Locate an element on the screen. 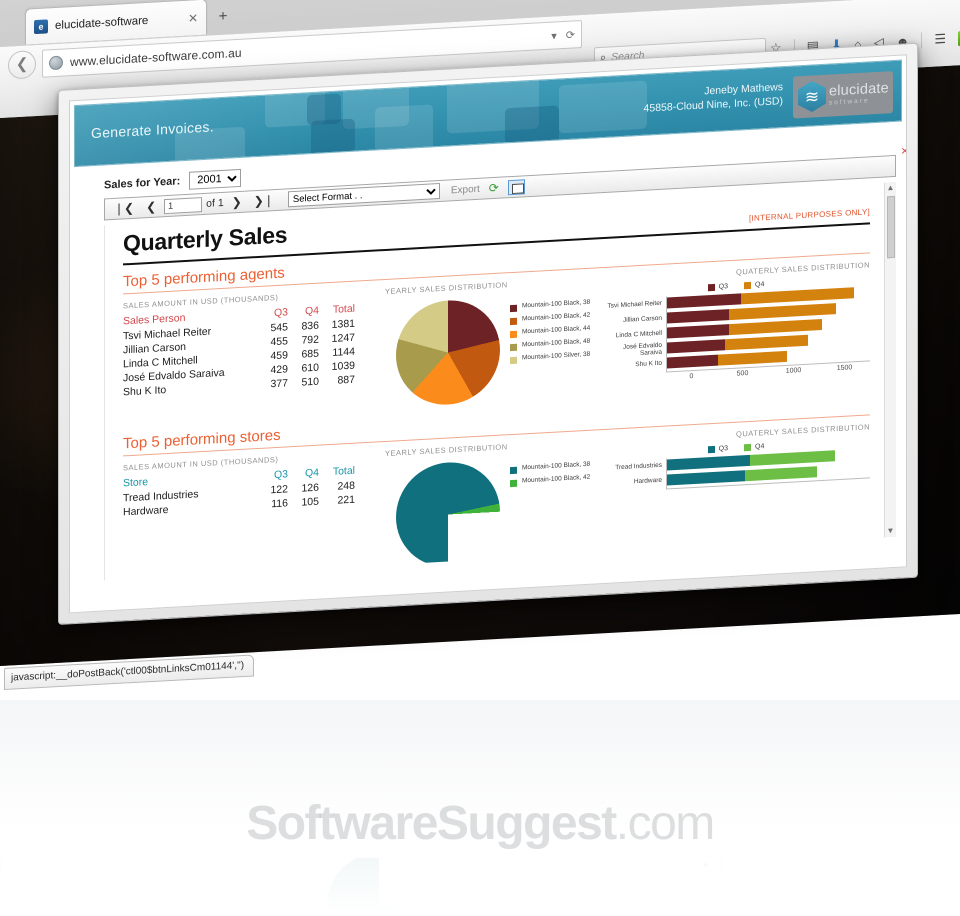 The image size is (960, 916). reload-icon: ⟳ is located at coordinates (570, 35).